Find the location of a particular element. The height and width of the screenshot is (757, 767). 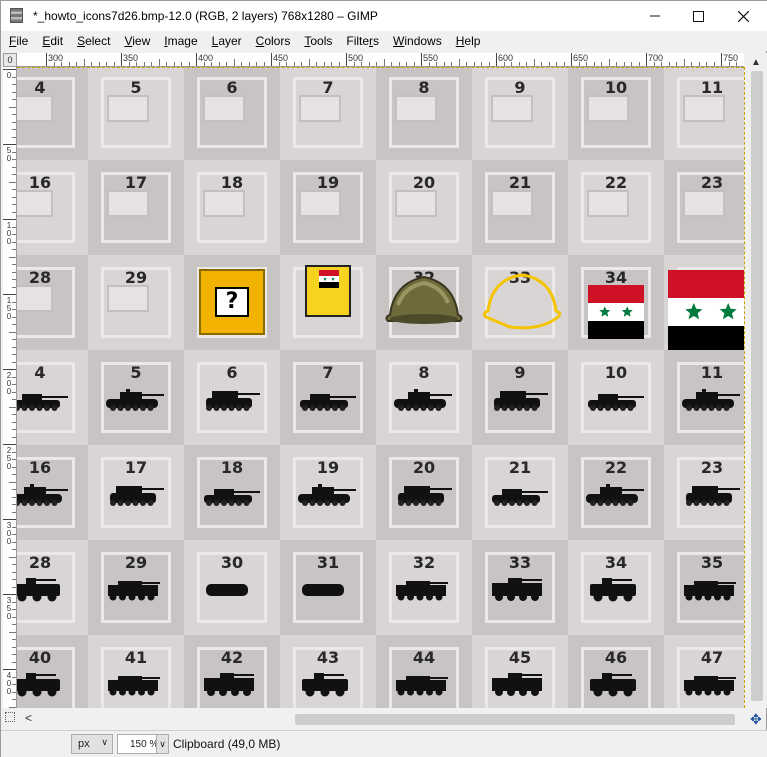

unit-select: px ∨ is located at coordinates (92, 744).